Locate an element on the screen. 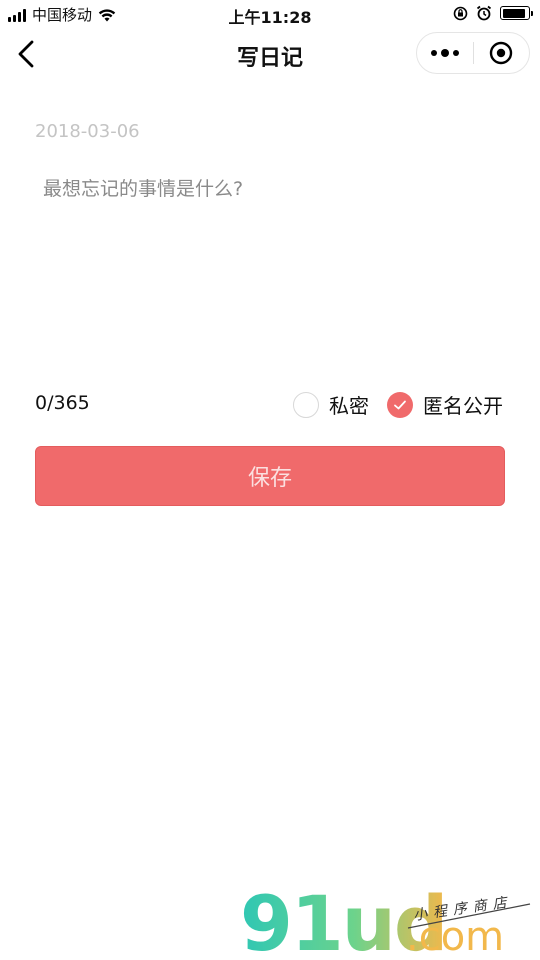  rotation-lock-icon is located at coordinates (460, 13).